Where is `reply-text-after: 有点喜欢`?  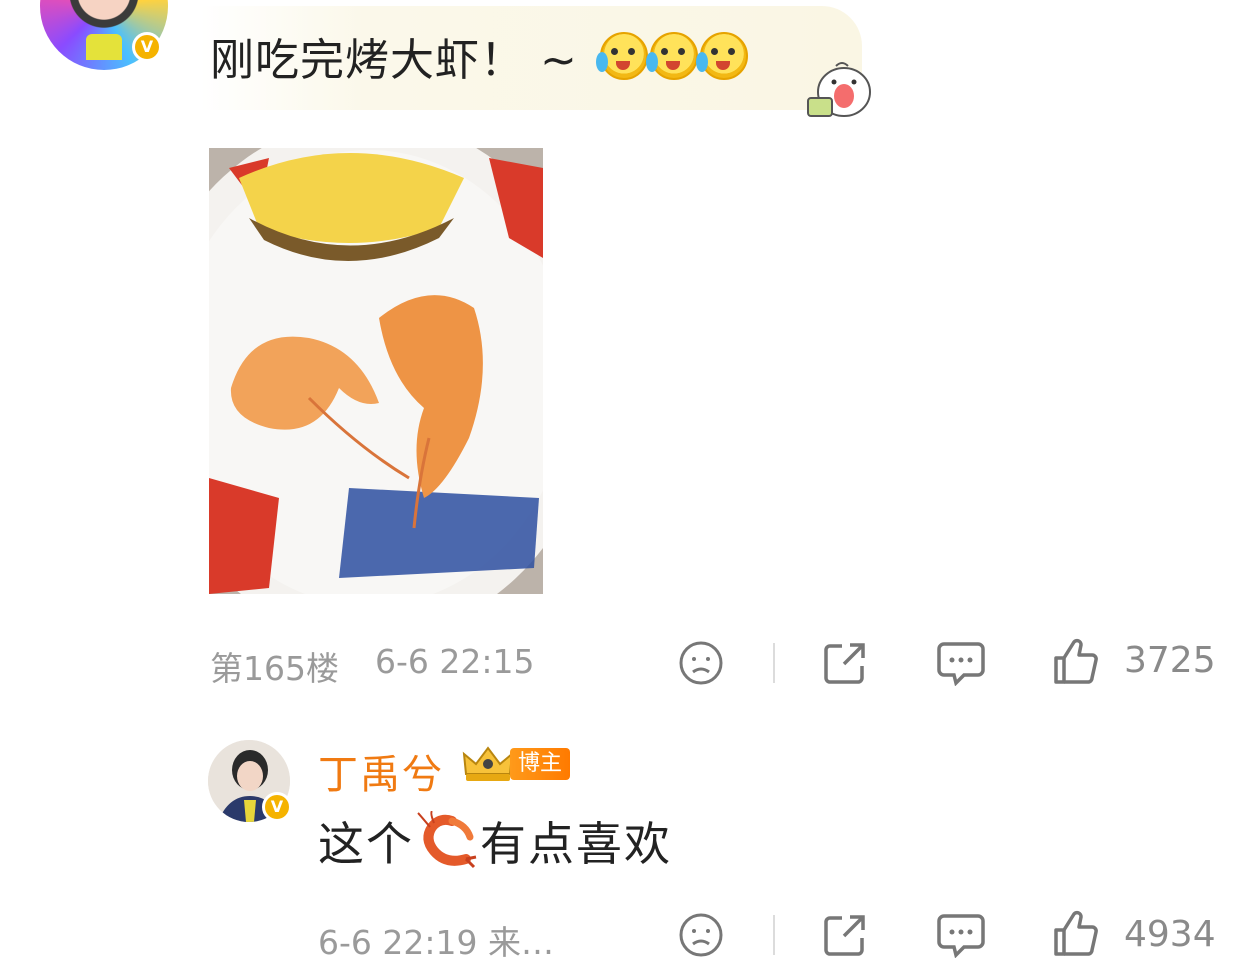
reply-text-after: 有点喜欢 is located at coordinates (576, 844).